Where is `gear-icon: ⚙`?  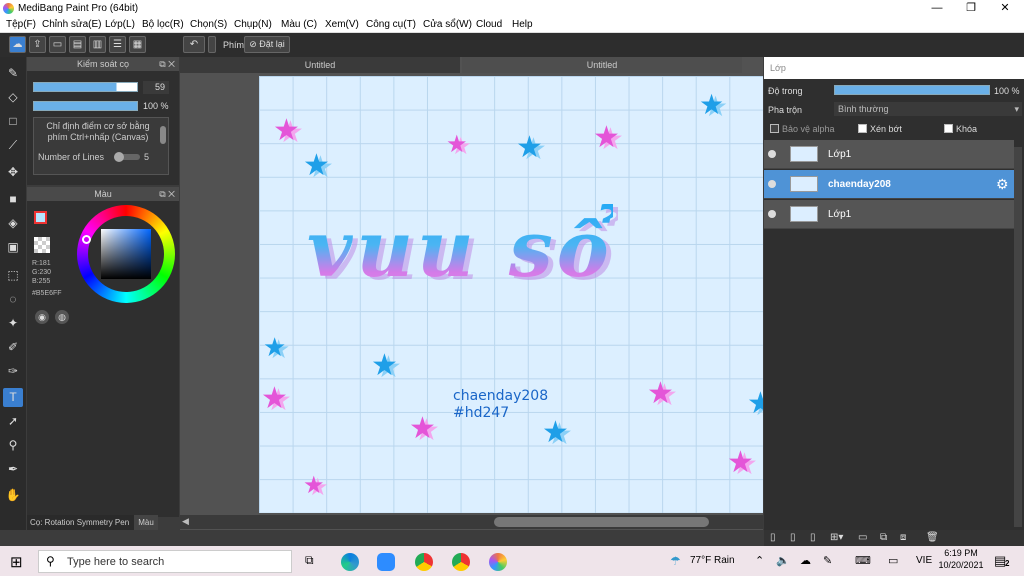 gear-icon: ⚙ is located at coordinates (1002, 184).